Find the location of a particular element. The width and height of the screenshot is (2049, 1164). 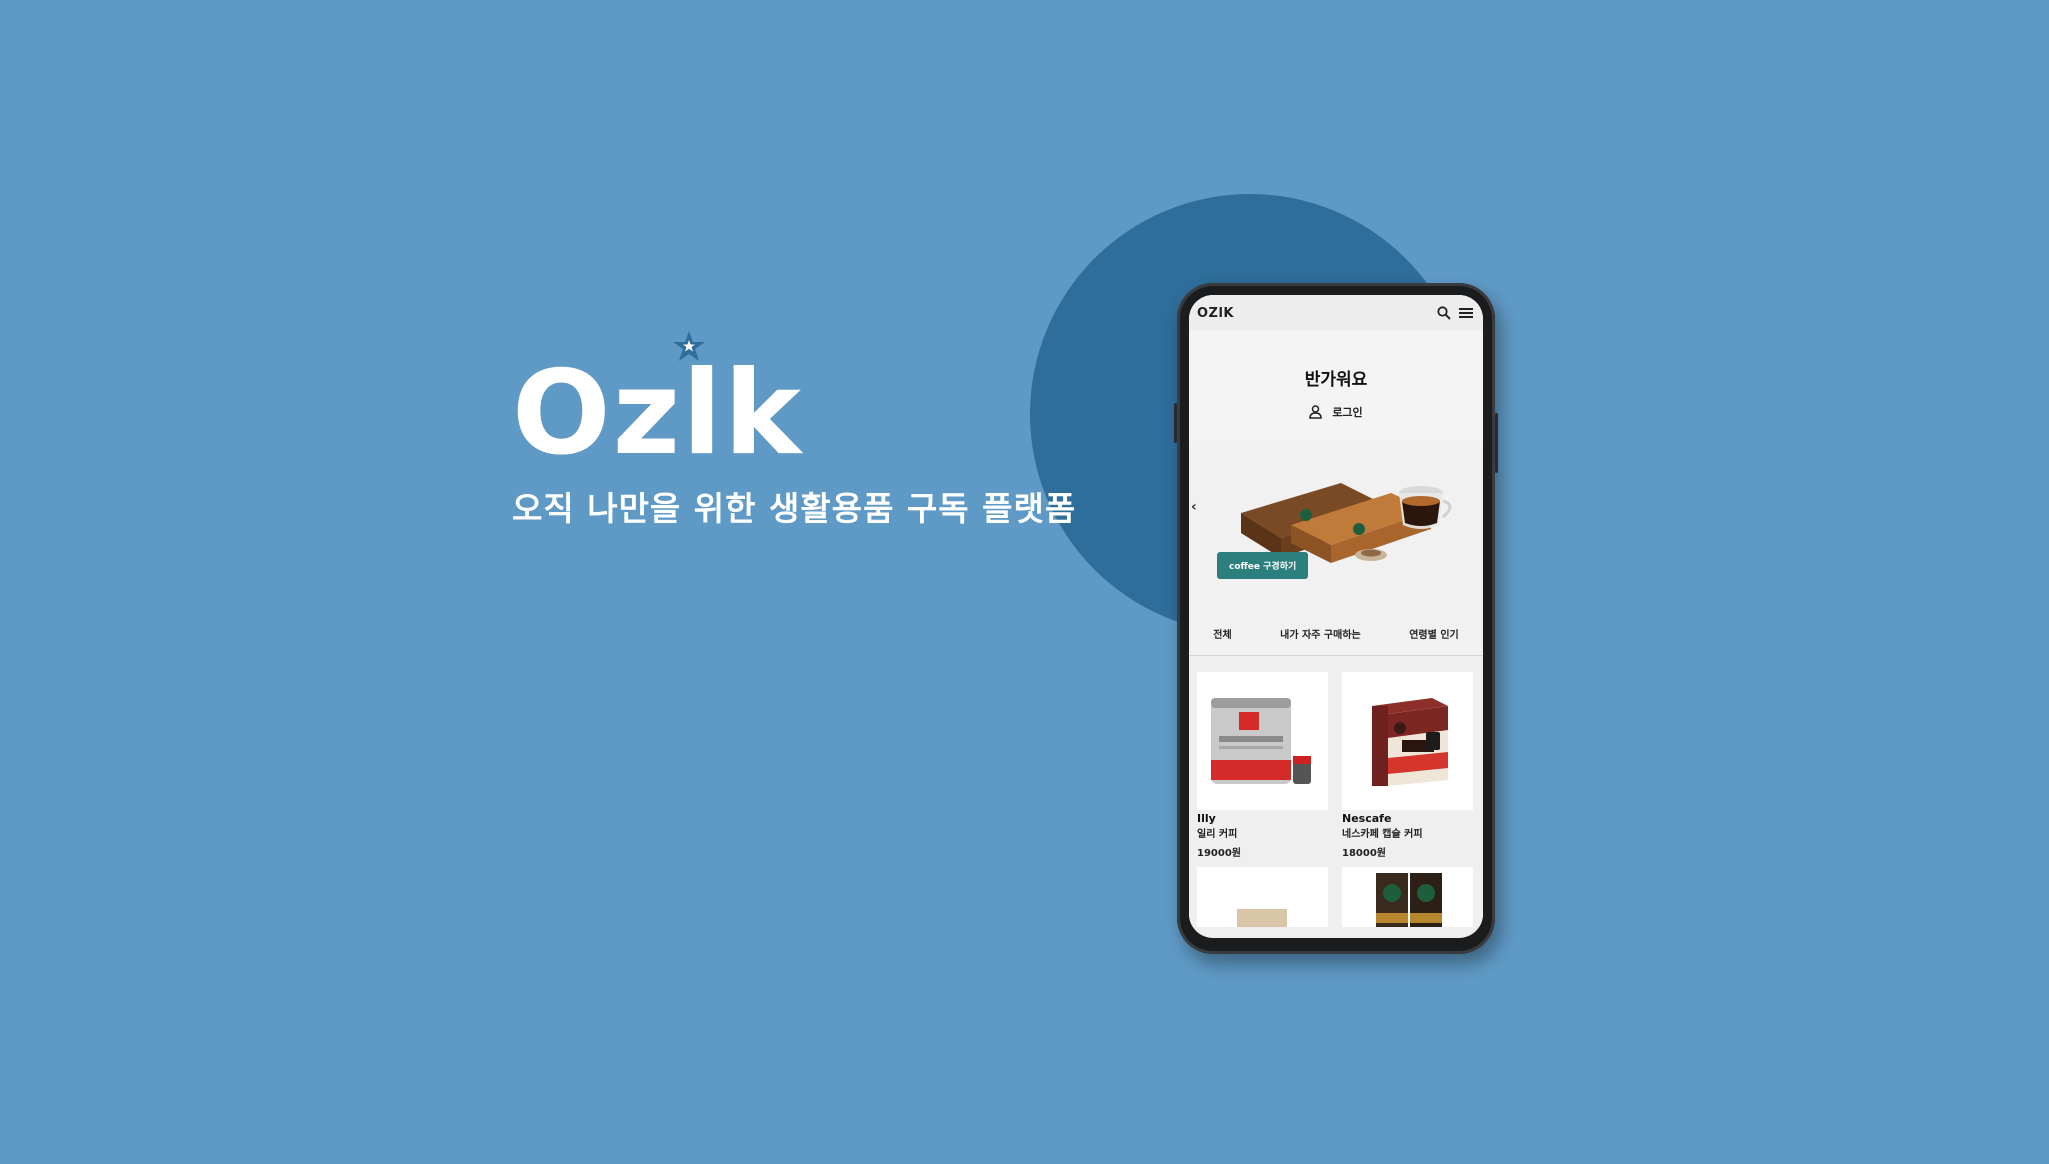

app-logo: OZlK is located at coordinates (1215, 313).